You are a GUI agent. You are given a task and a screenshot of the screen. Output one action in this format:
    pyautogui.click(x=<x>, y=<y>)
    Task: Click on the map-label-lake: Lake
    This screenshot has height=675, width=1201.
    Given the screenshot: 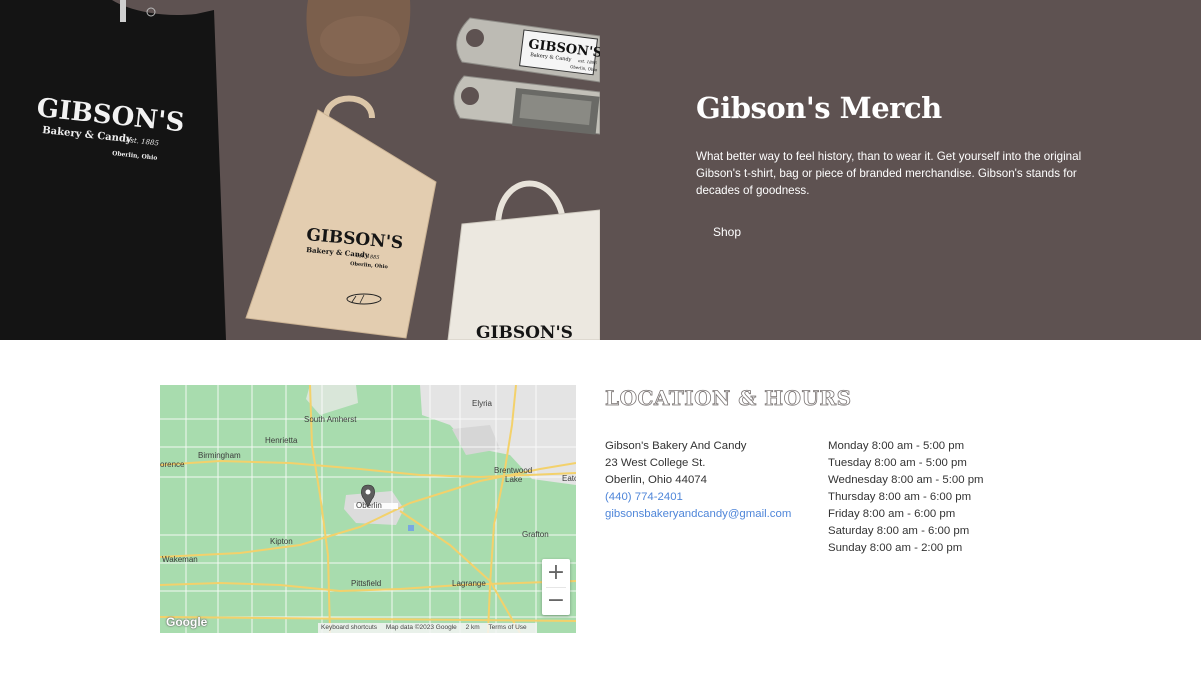 What is the action you would take?
    pyautogui.click(x=514, y=479)
    